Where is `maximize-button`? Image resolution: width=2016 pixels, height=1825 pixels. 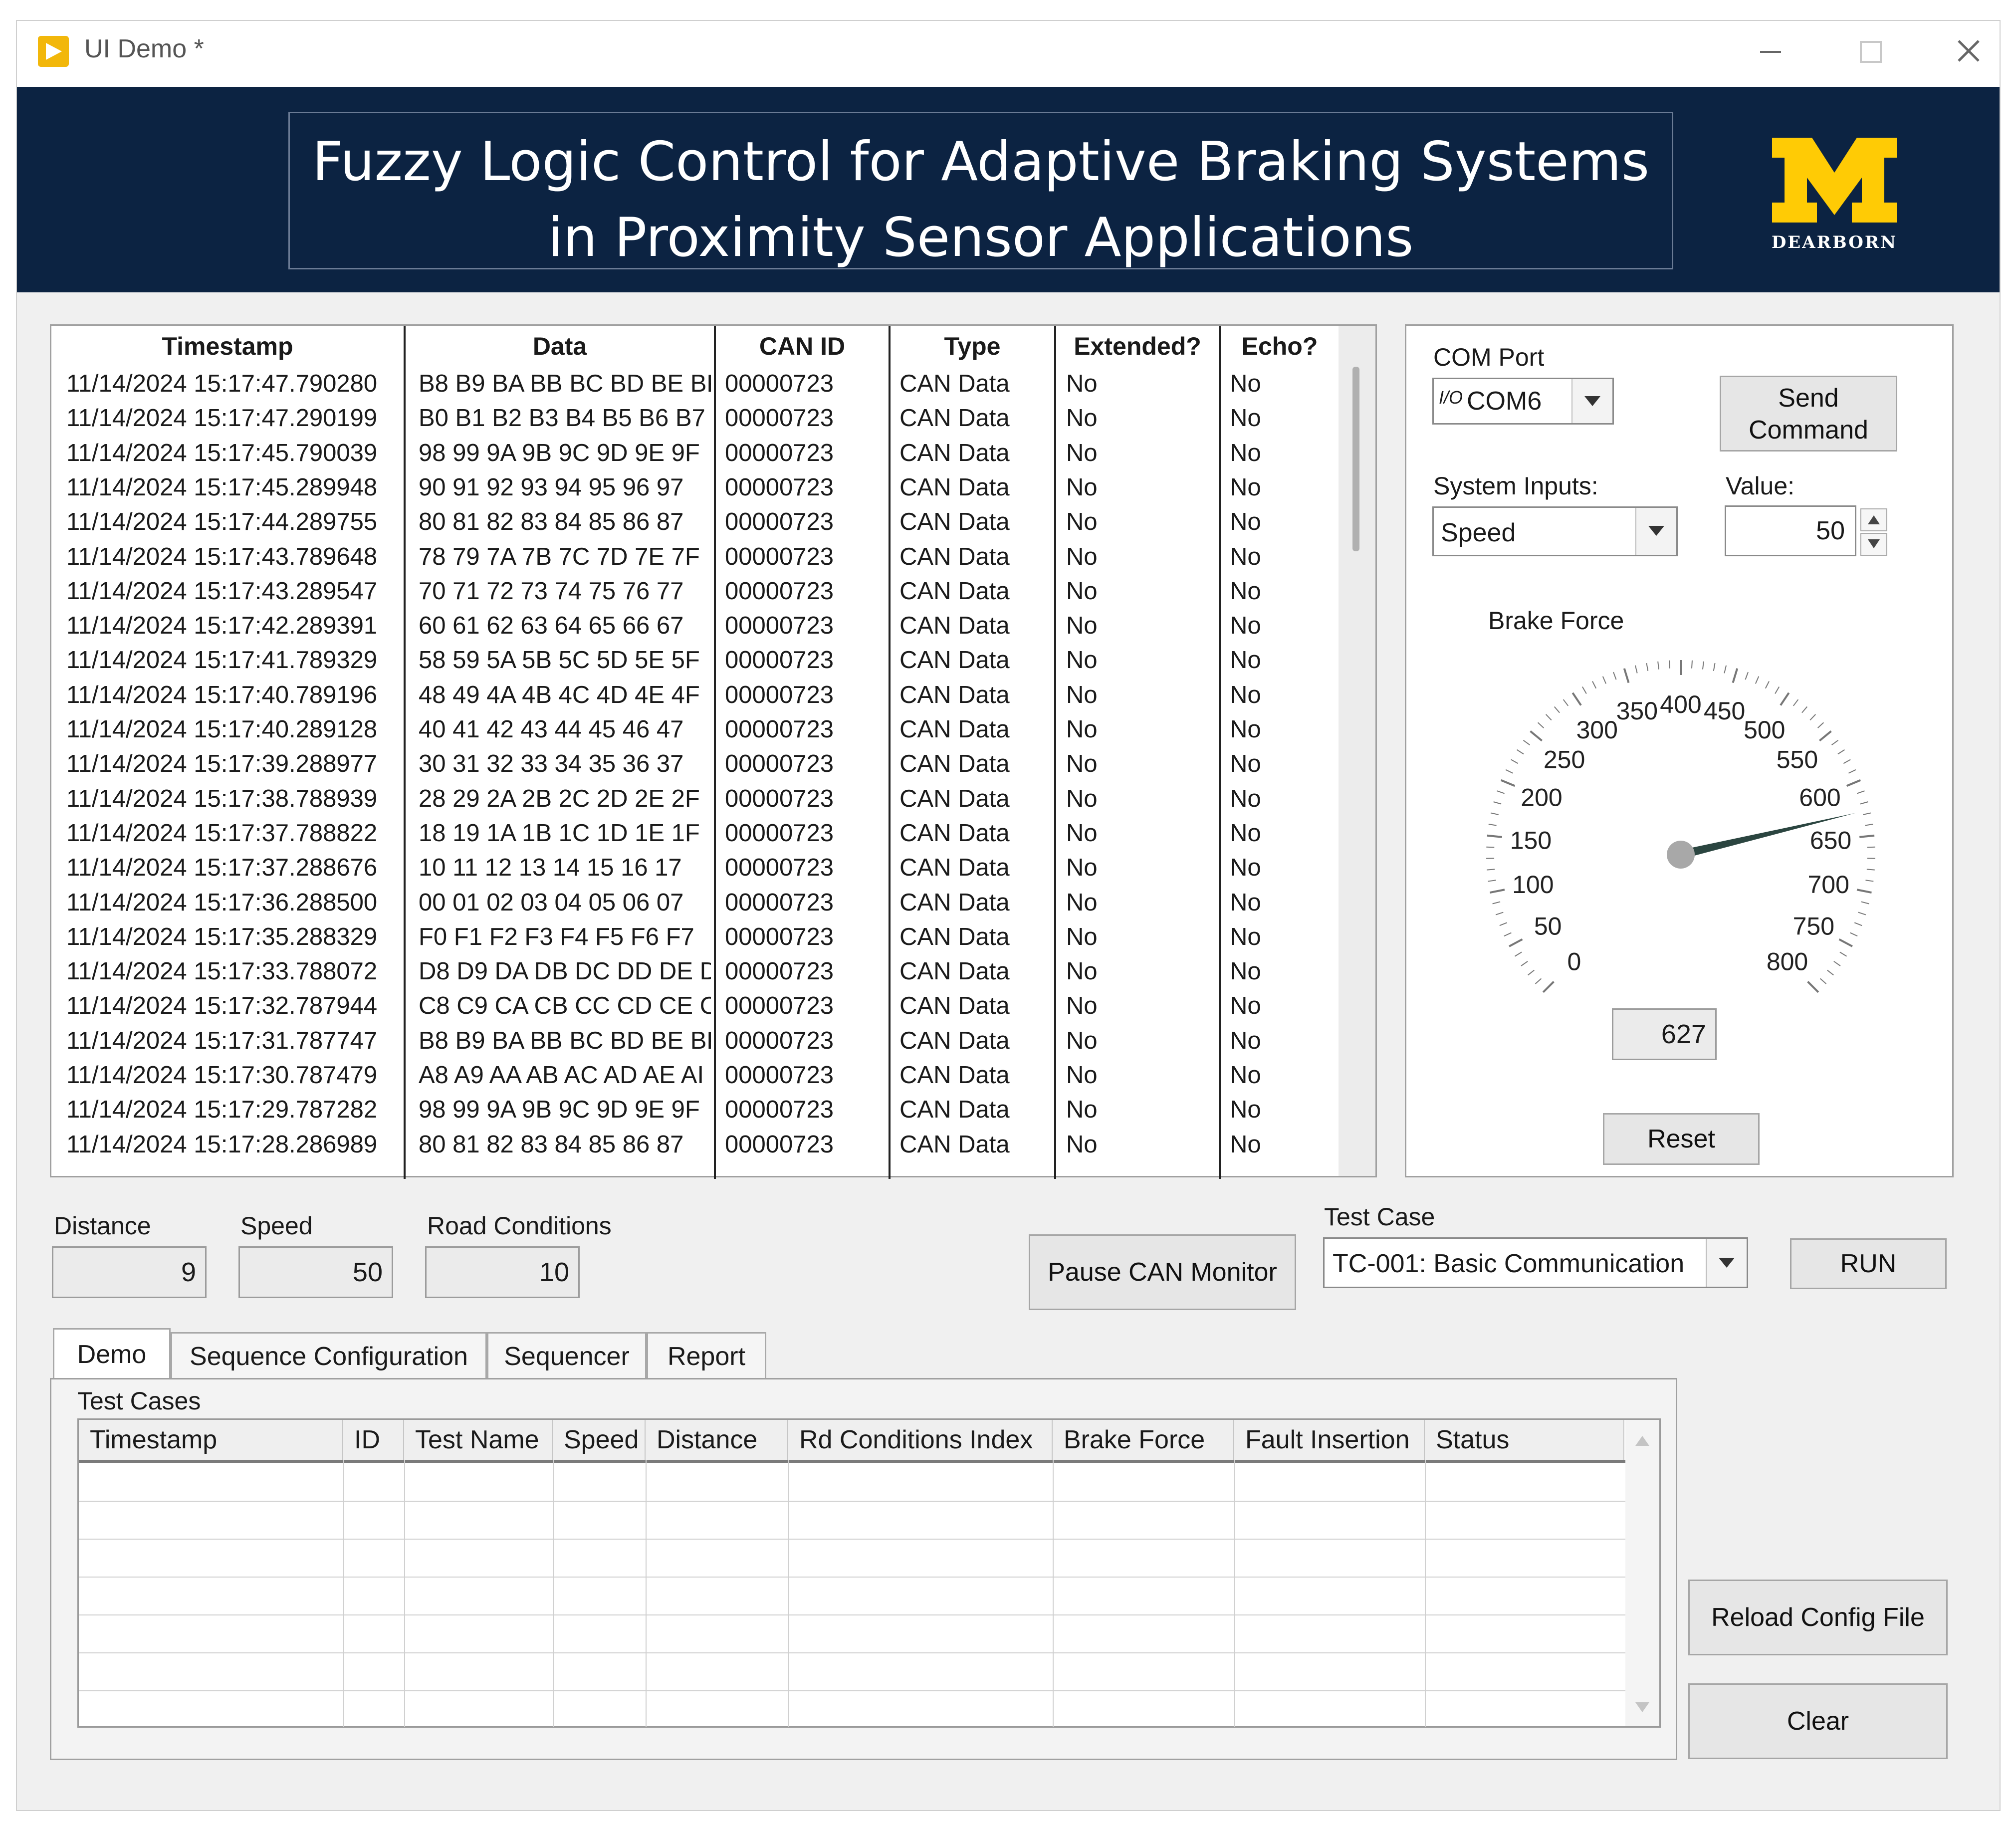
maximize-button is located at coordinates (1870, 52).